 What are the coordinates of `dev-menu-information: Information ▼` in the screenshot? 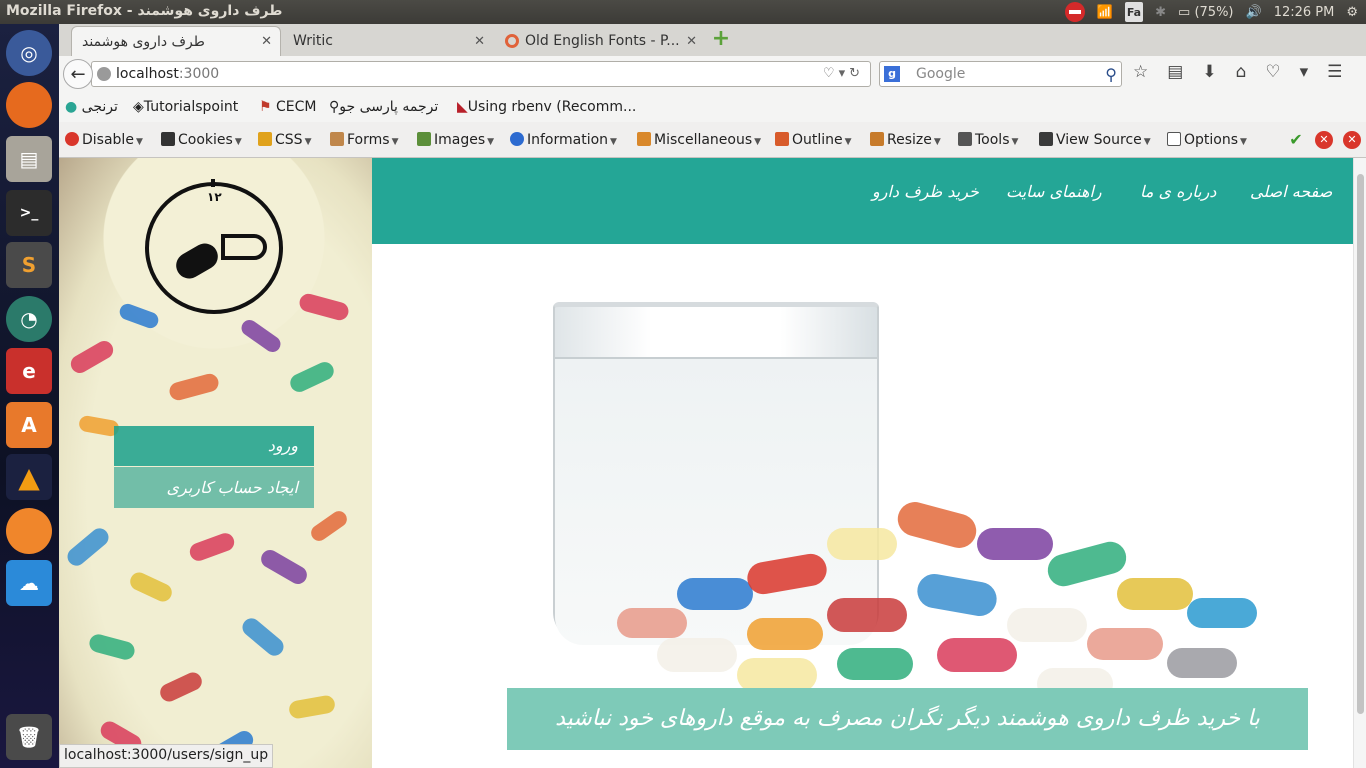 It's located at (563, 140).